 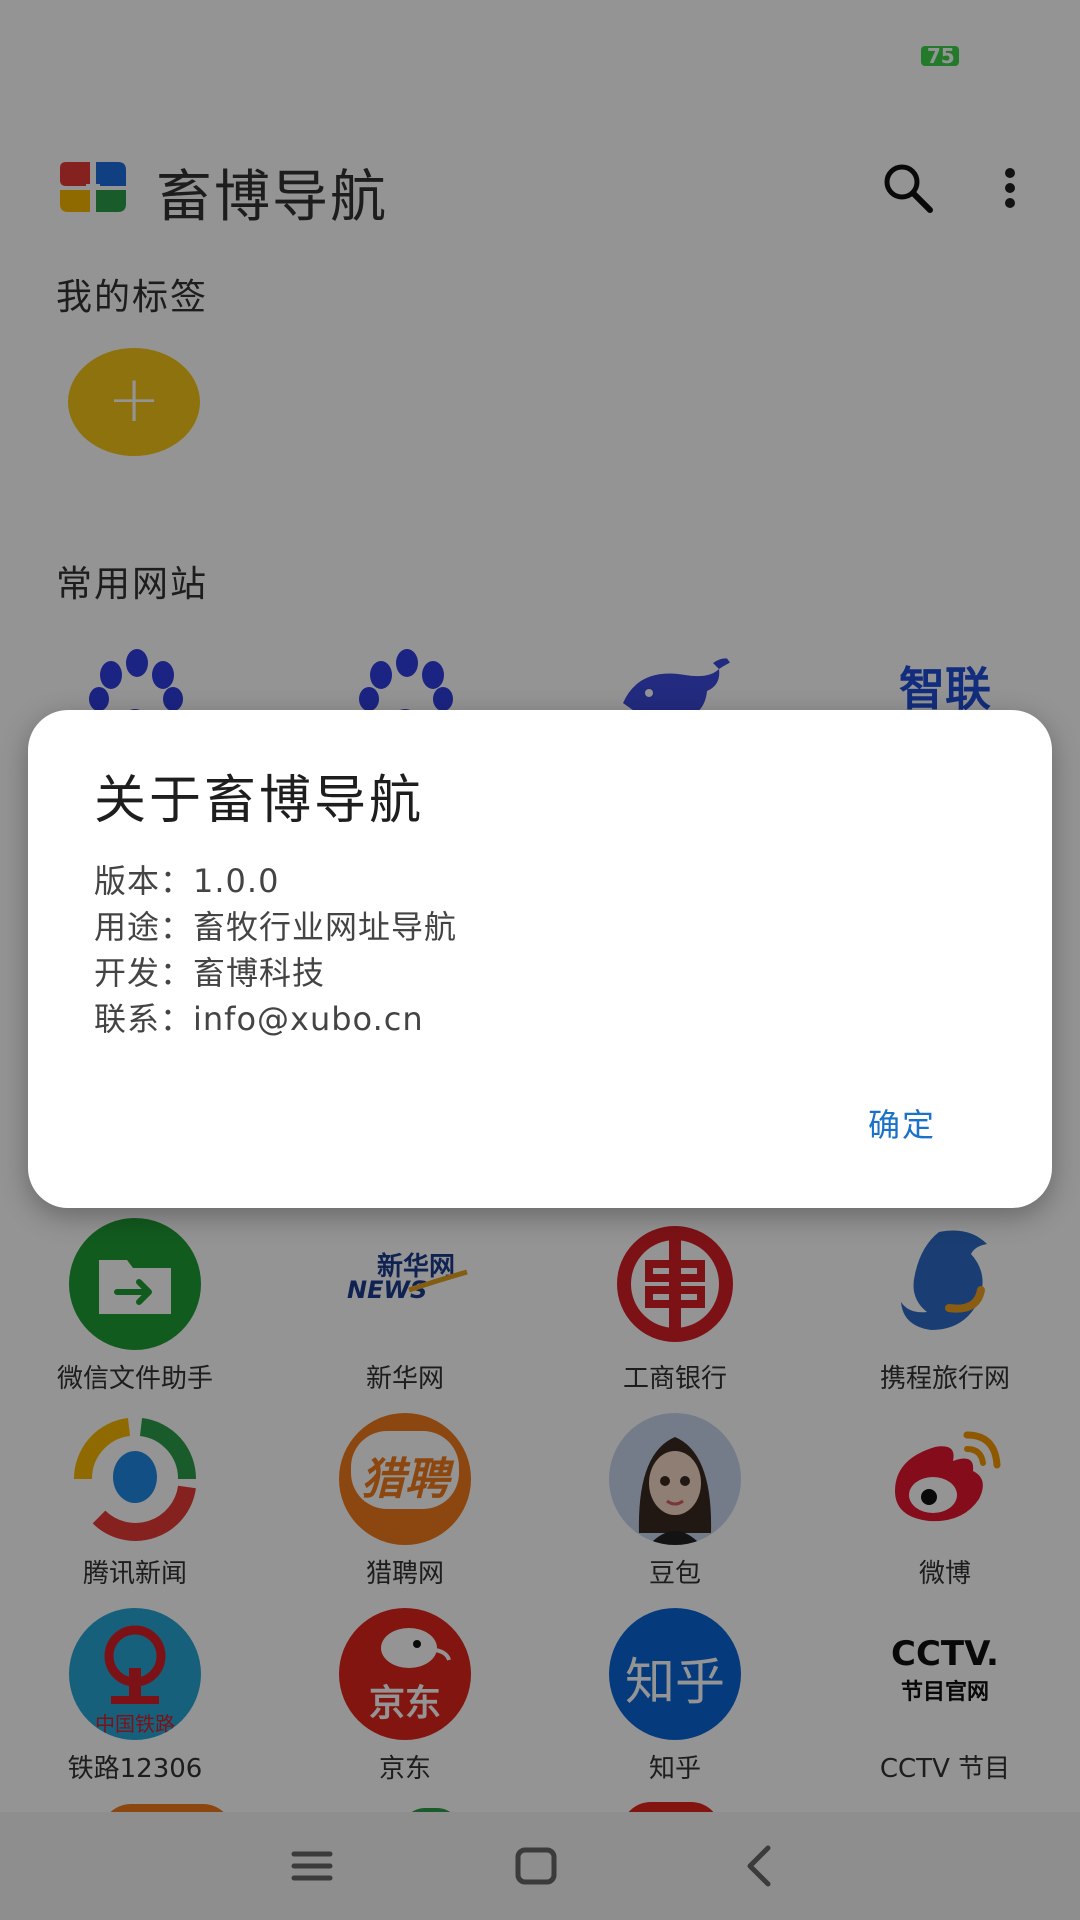 What do you see at coordinates (210, 973) in the screenshot?
I see `dialog-developer-line: 开发：畜博科技` at bounding box center [210, 973].